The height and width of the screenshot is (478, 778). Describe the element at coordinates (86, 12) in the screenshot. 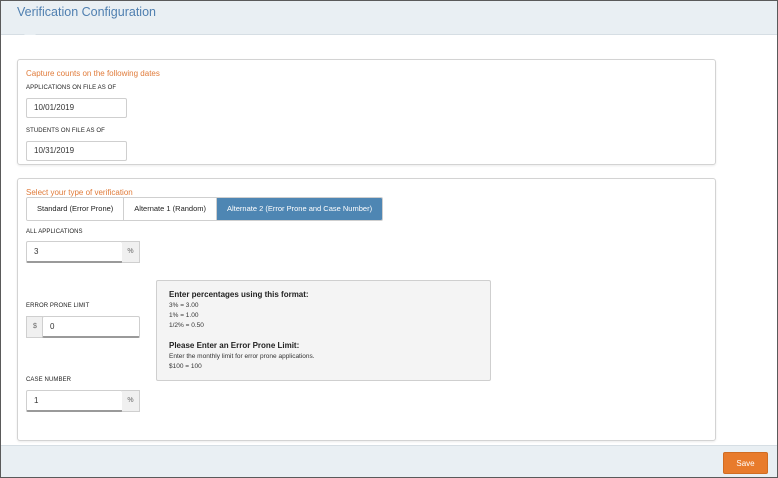

I see `page-title: Verification Configuration` at that location.